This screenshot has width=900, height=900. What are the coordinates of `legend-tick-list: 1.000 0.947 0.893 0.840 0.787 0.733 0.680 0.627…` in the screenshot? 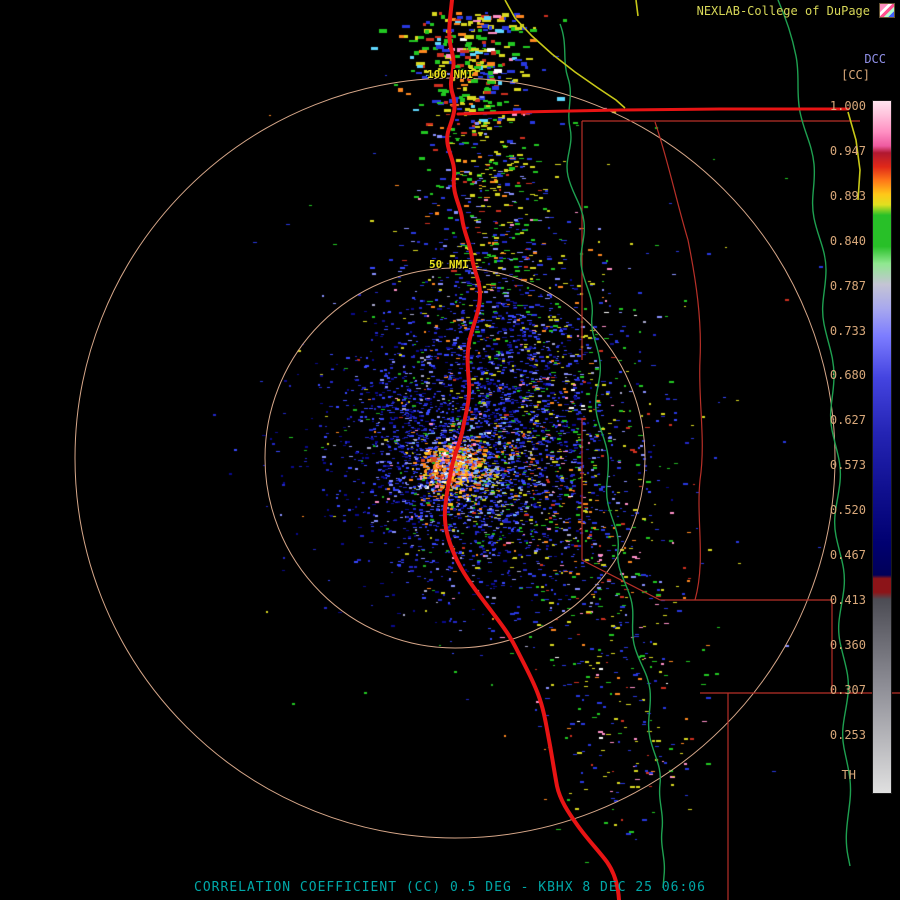 It's located at (843, 449).